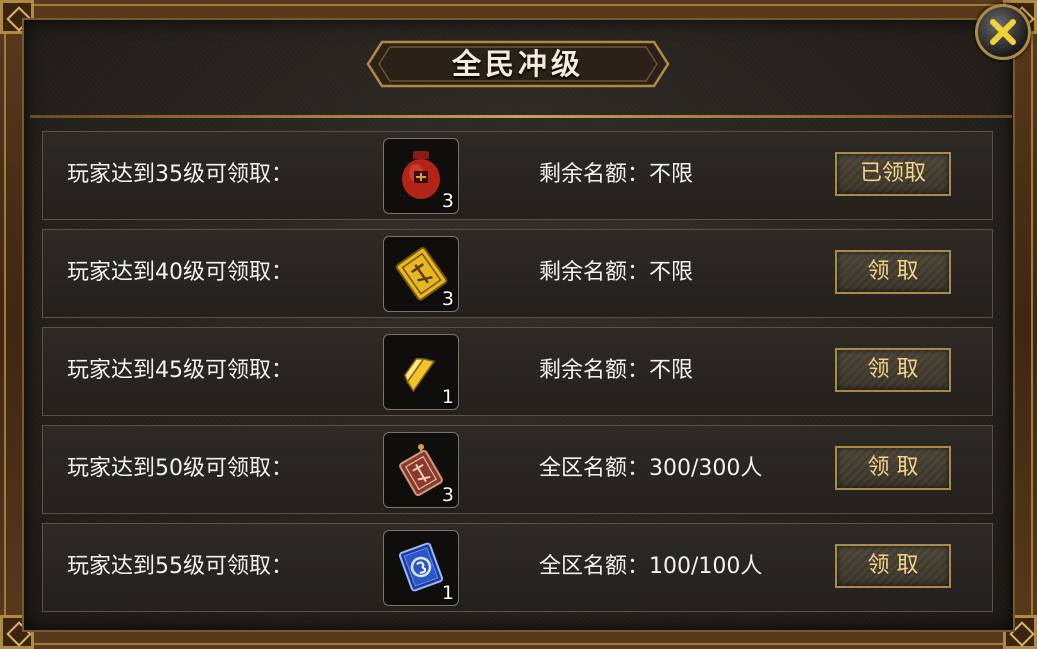 The width and height of the screenshot is (1037, 649). What do you see at coordinates (651, 468) in the screenshot?
I see `quota-text: 全区名额：300/300人` at bounding box center [651, 468].